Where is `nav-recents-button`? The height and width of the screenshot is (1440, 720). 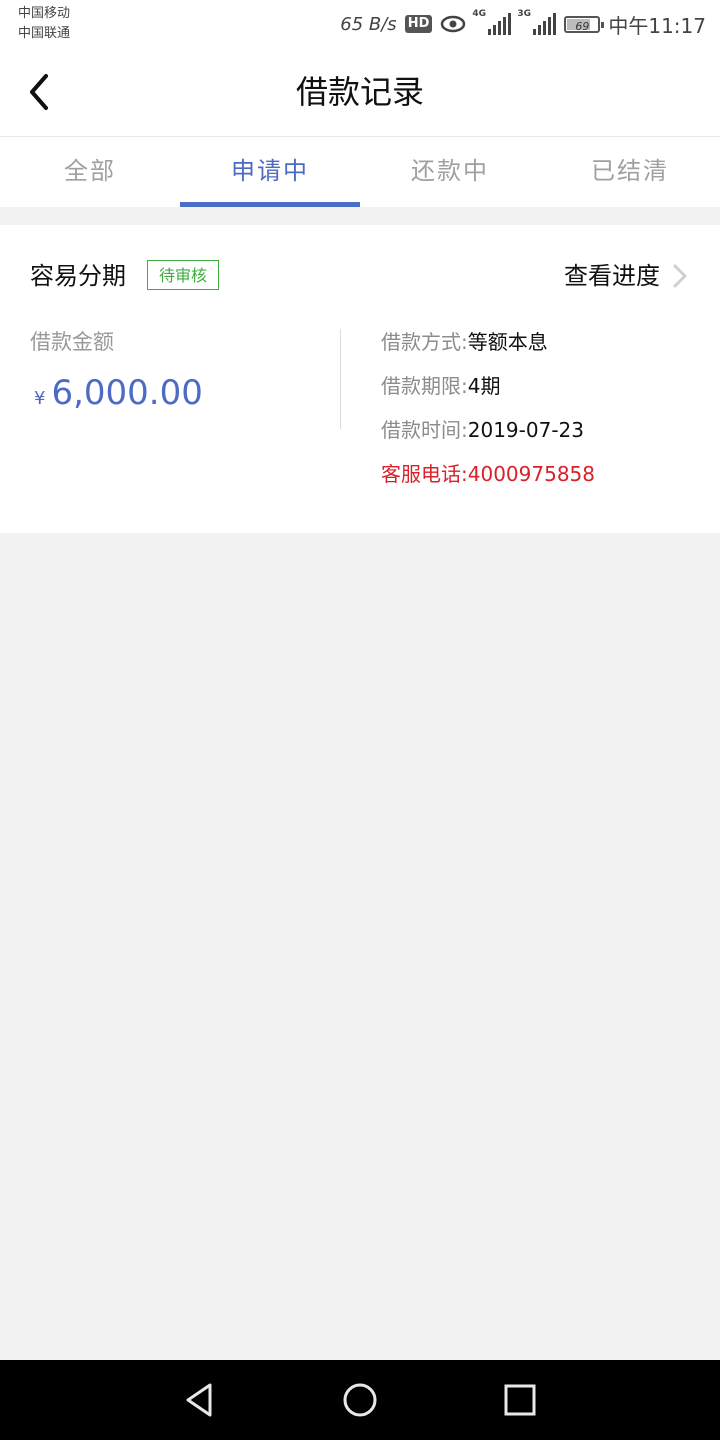 nav-recents-button is located at coordinates (520, 1400).